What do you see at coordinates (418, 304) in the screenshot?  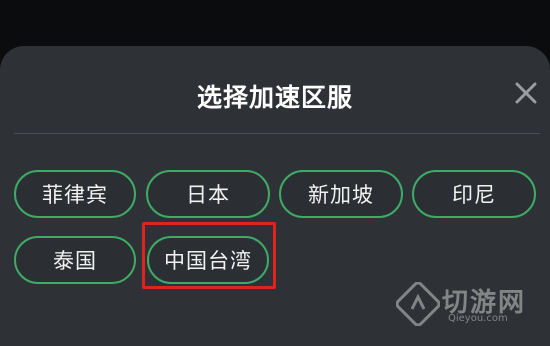 I see `watermark-logo-icon` at bounding box center [418, 304].